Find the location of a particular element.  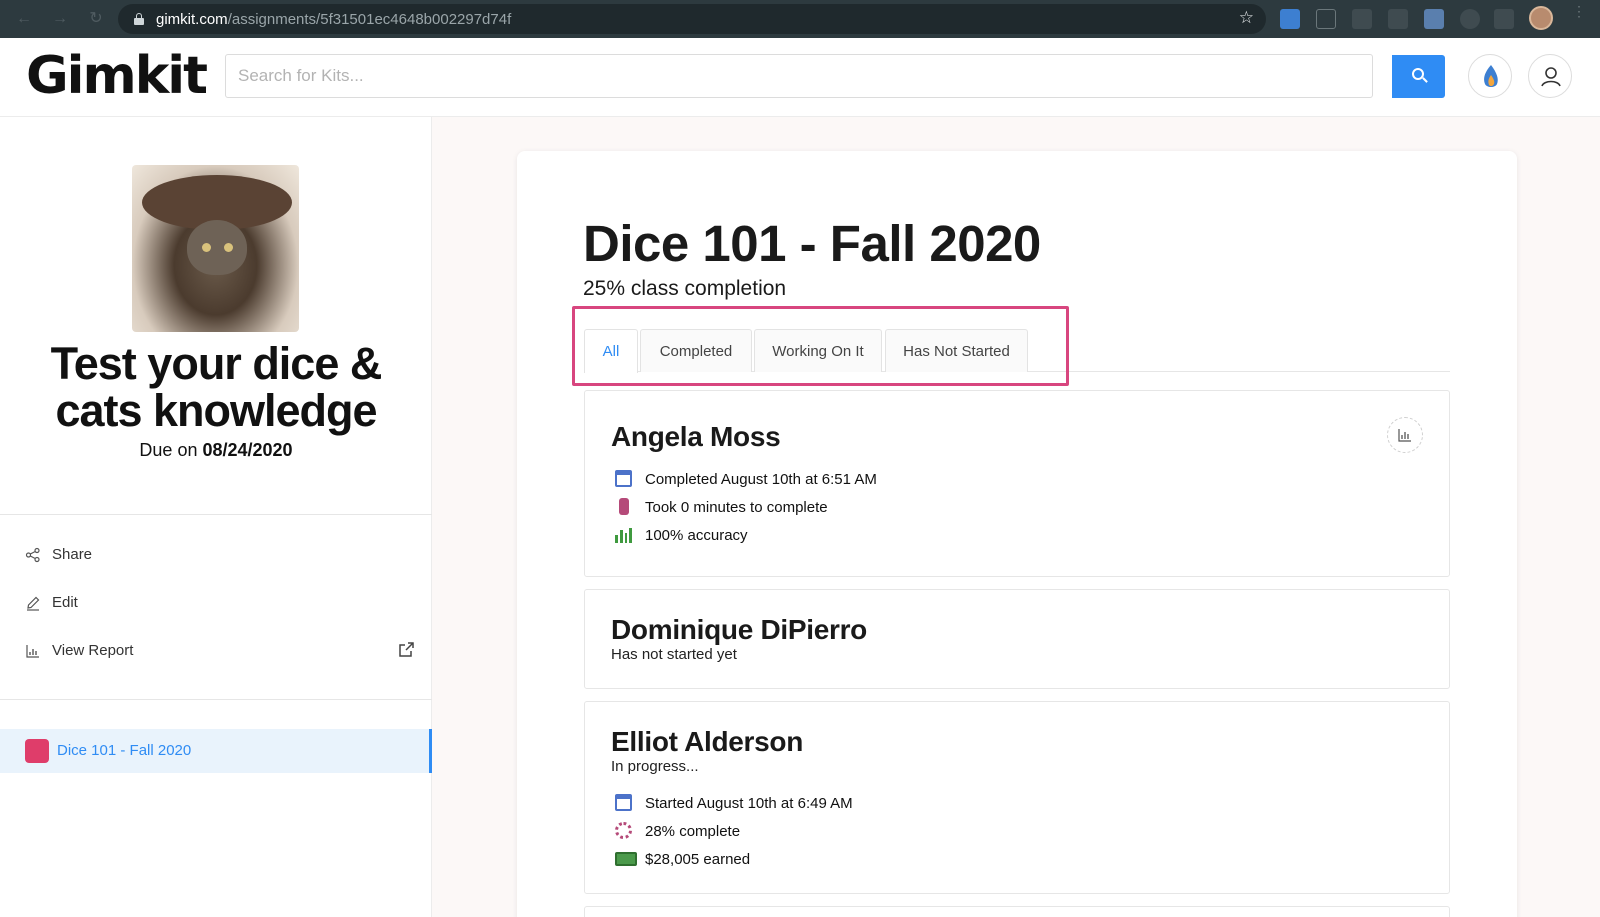

back-icon: ← is located at coordinates (24, 19).